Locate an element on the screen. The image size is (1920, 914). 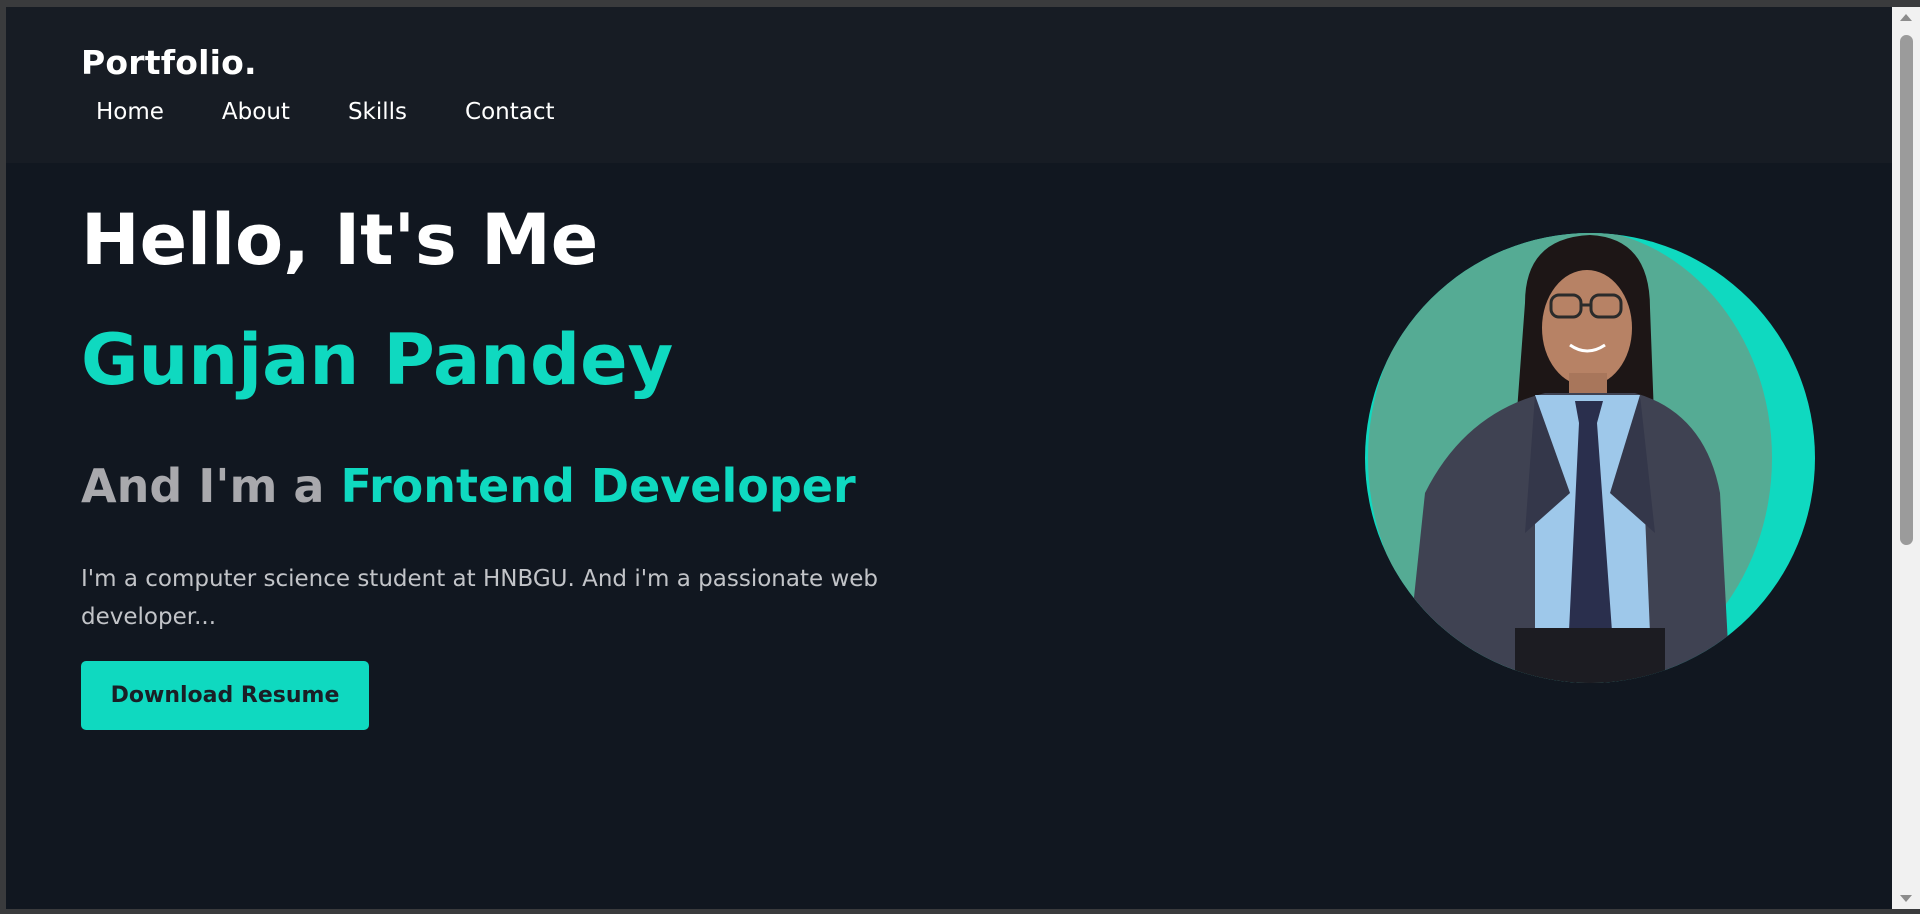
hero-role: And I'm a Frontend Developer is located at coordinates (468, 486).